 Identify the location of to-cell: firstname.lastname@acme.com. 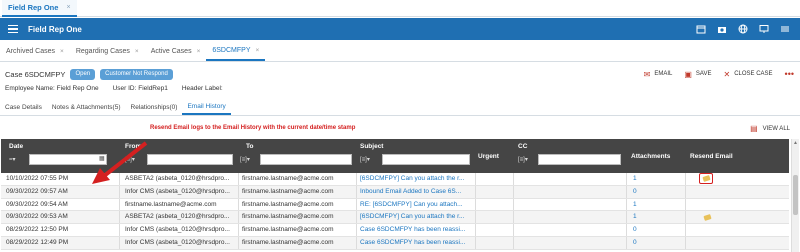
(288, 204).